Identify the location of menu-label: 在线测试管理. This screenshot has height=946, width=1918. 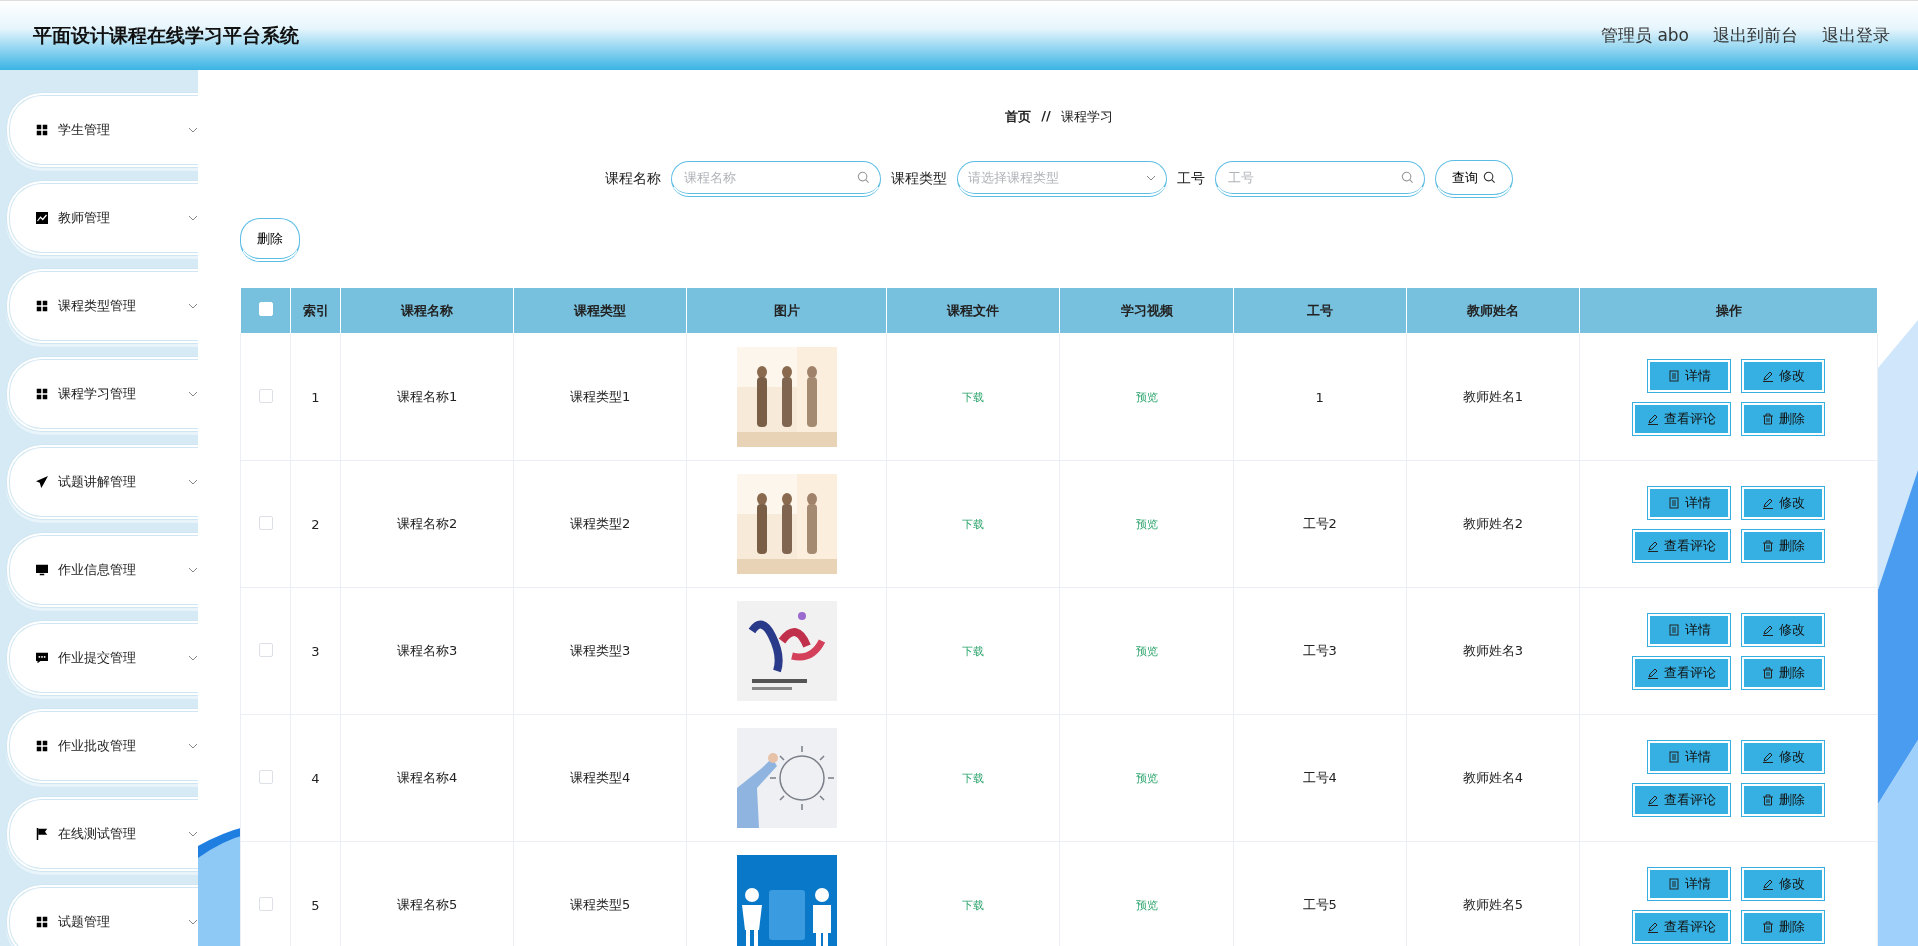
(97, 834).